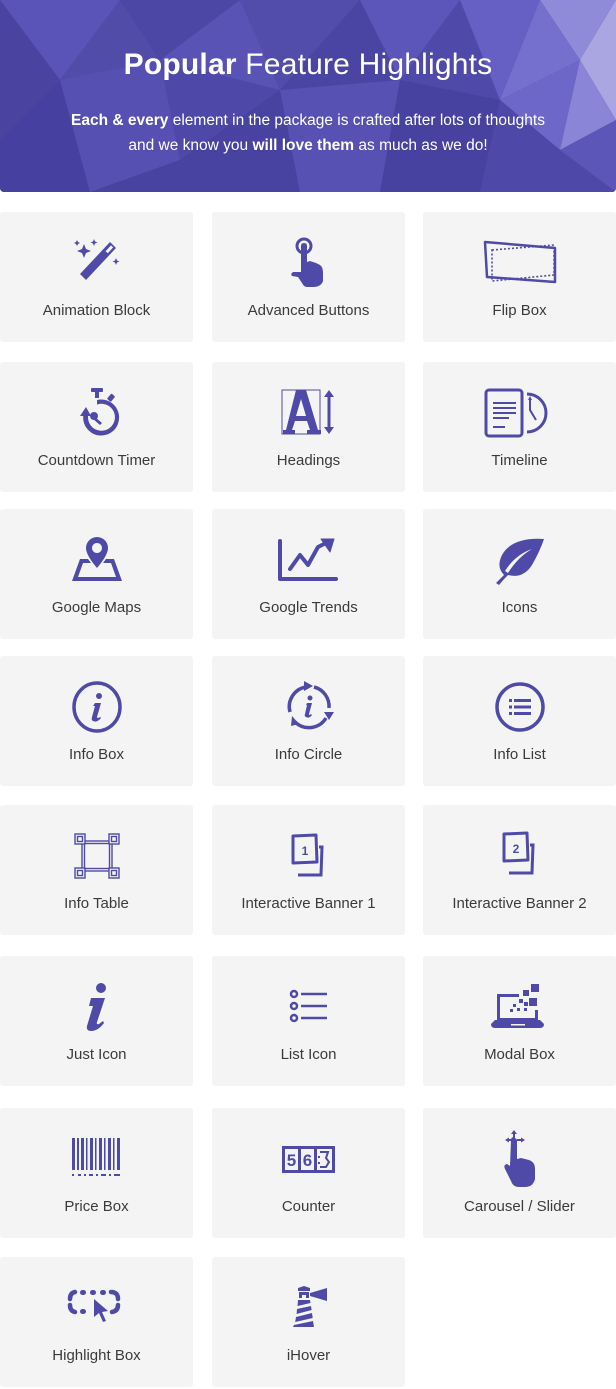 This screenshot has height=1389, width=616. I want to click on heading-text-icon, so click(308, 413).